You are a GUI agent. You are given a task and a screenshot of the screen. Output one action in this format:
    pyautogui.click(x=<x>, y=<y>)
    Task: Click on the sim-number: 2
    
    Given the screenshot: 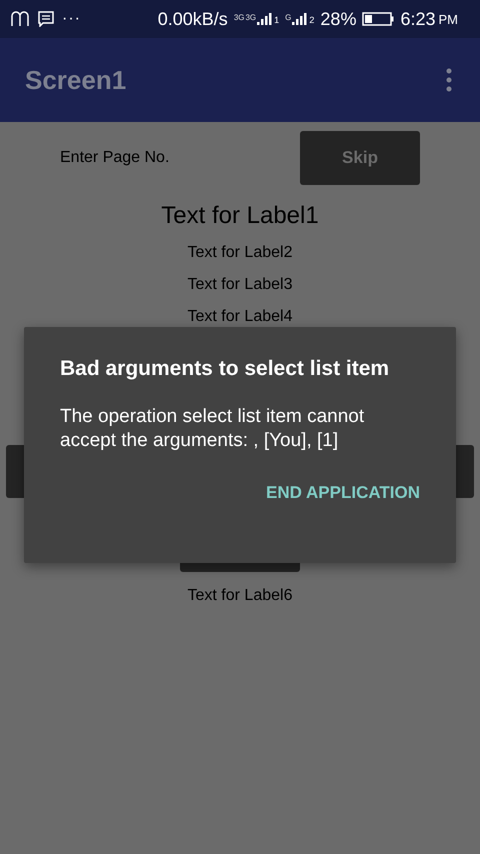 What is the action you would take?
    pyautogui.click(x=311, y=20)
    